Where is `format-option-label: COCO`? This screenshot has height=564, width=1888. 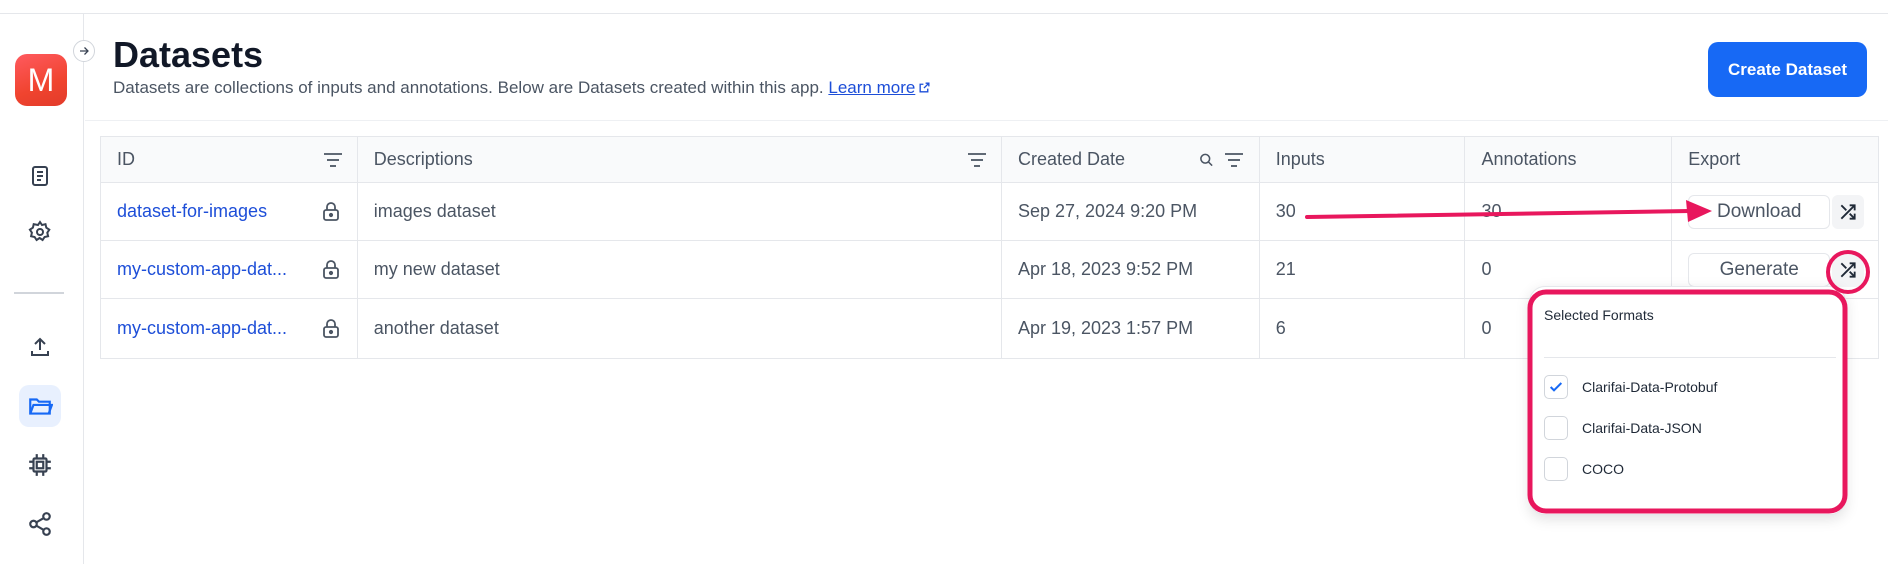 format-option-label: COCO is located at coordinates (1603, 469).